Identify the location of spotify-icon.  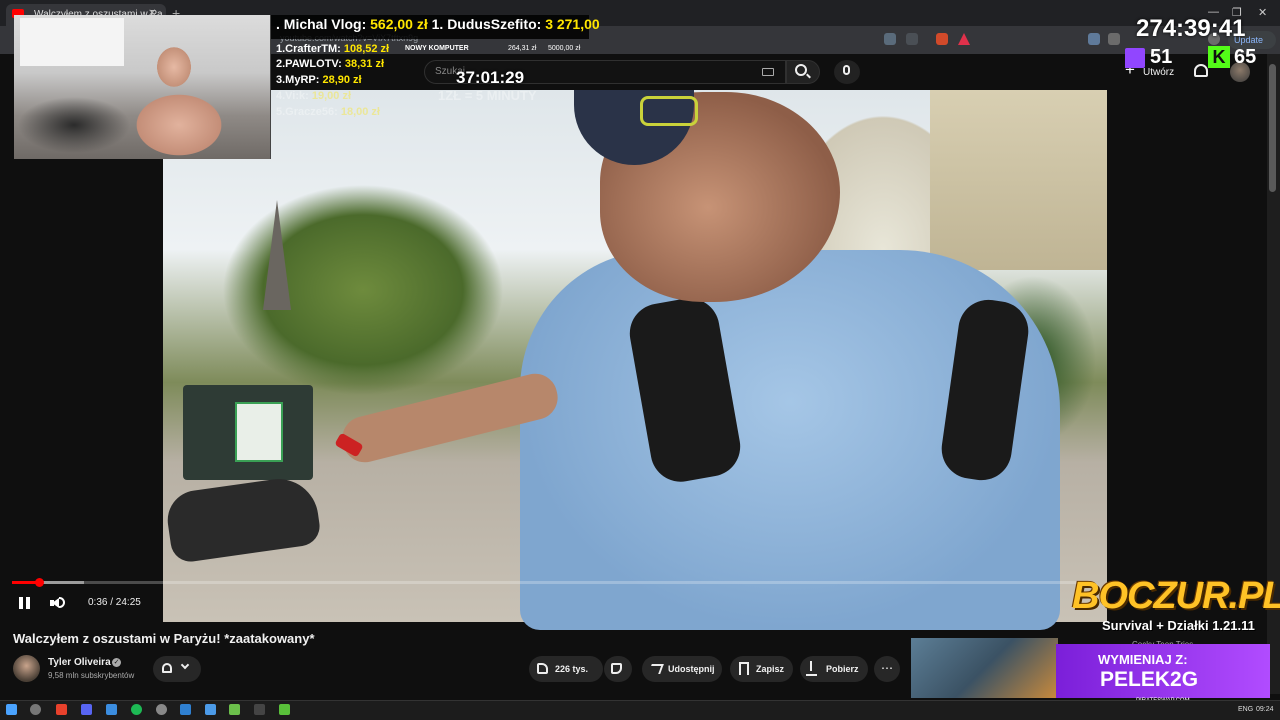
(136, 709).